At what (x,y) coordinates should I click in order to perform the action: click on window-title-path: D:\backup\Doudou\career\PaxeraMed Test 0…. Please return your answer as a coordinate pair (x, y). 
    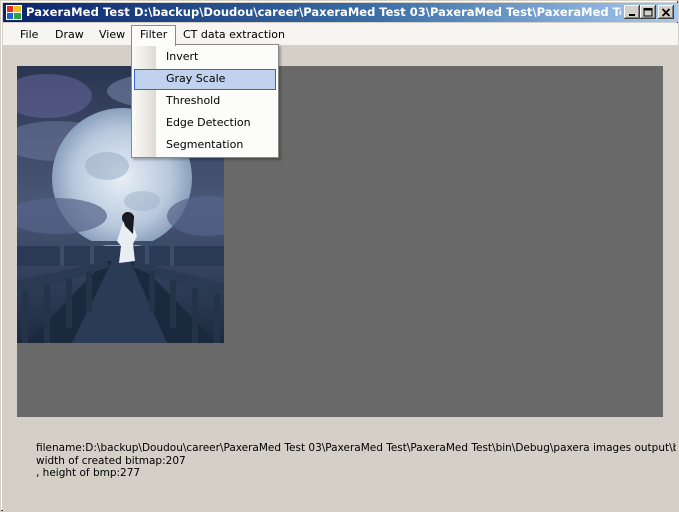
    Looking at the image, I should click on (377, 12).